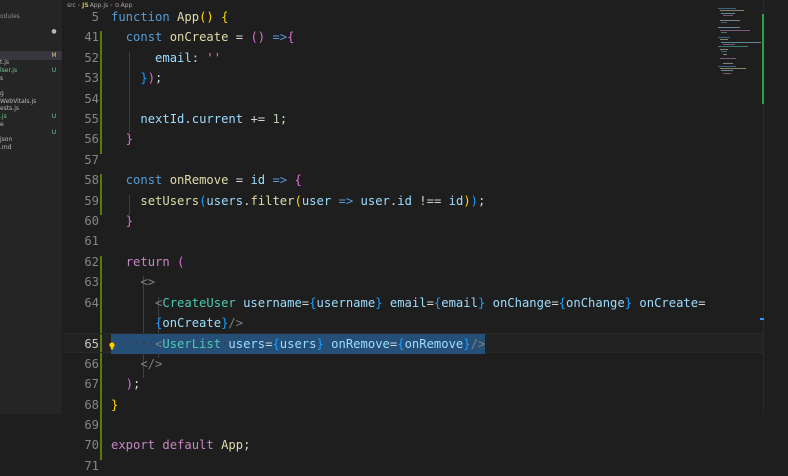  Describe the element at coordinates (346, 200) in the screenshot. I see `code-token: =>` at that location.